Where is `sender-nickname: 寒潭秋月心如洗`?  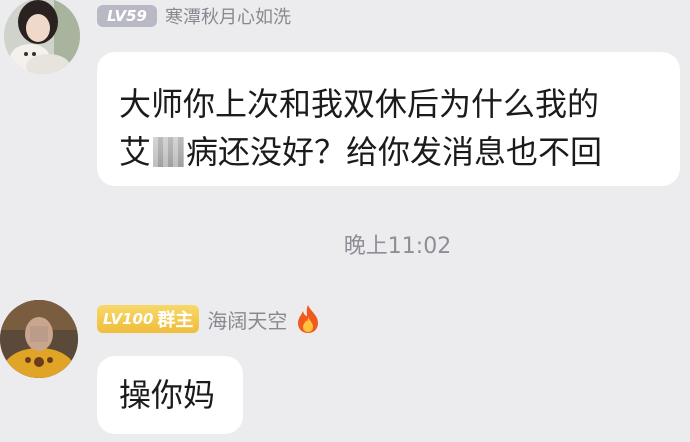
sender-nickname: 寒潭秋月心如洗 is located at coordinates (228, 16).